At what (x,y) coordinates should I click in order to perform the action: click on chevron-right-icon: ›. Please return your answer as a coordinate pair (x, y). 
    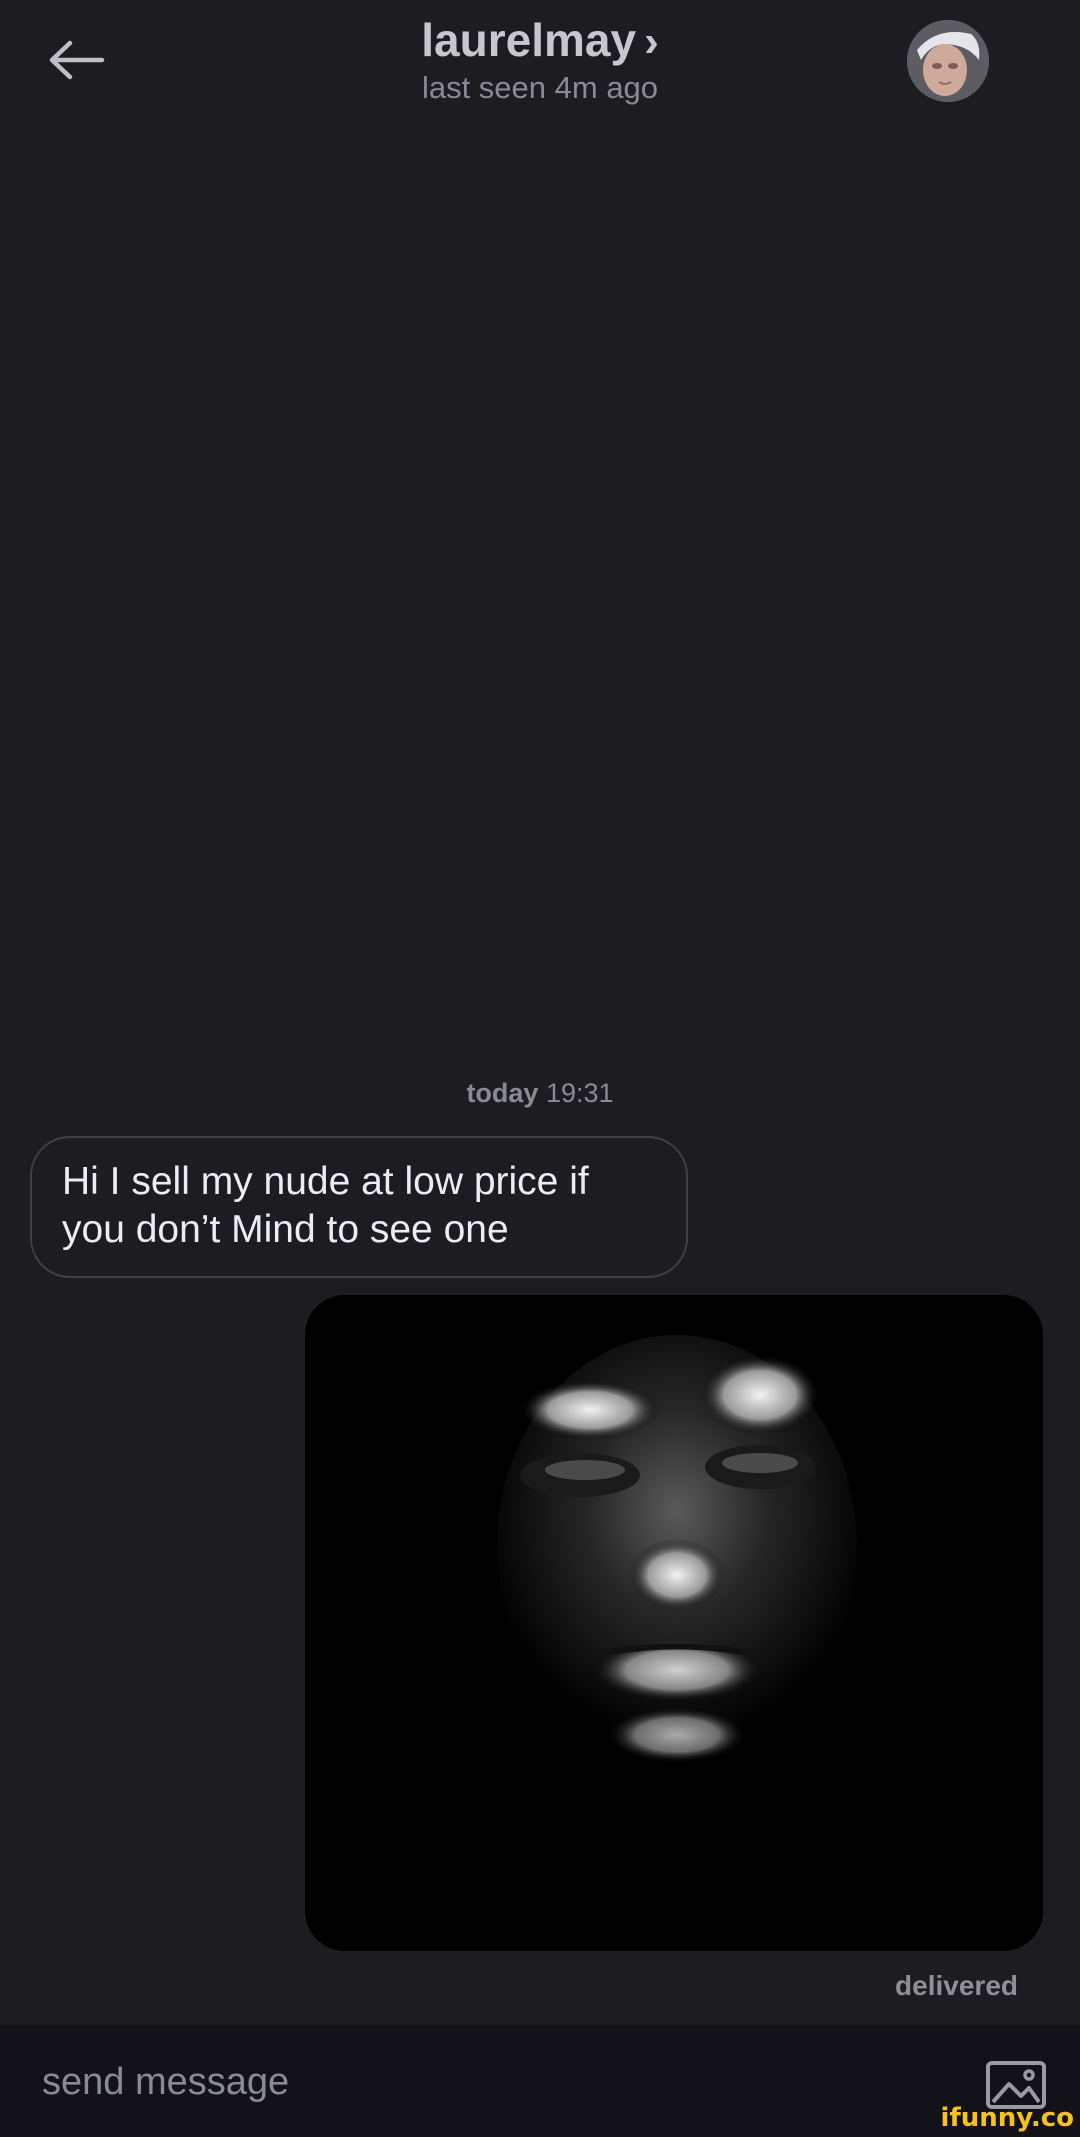
    Looking at the image, I should click on (651, 41).